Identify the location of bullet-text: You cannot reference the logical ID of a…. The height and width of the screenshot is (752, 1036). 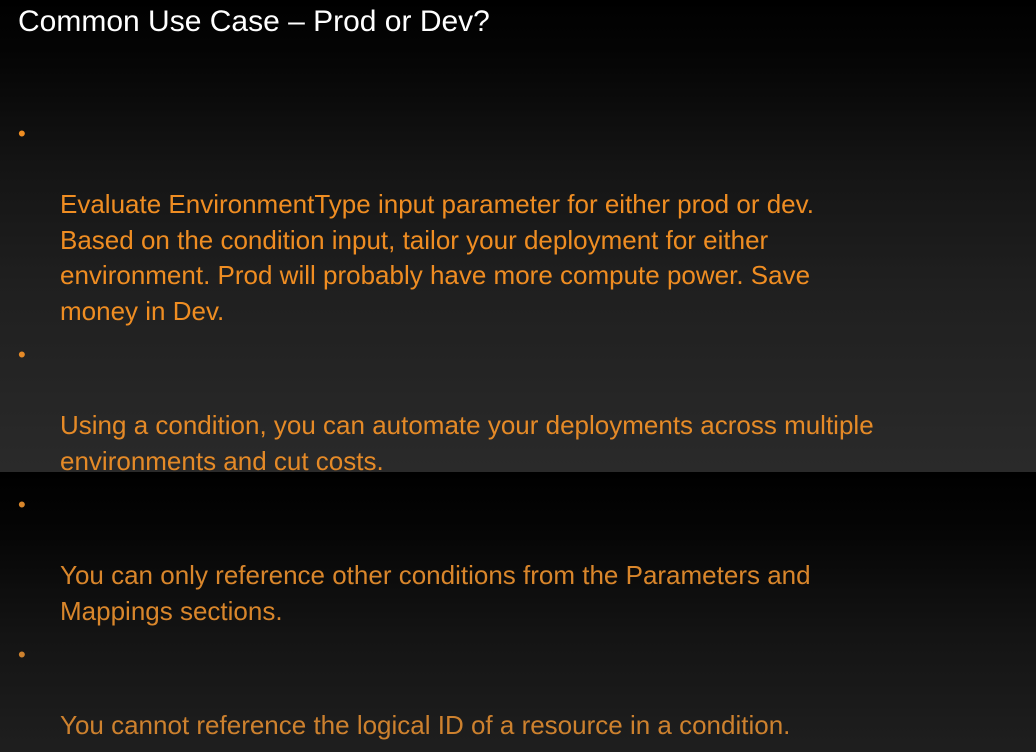
(425, 725).